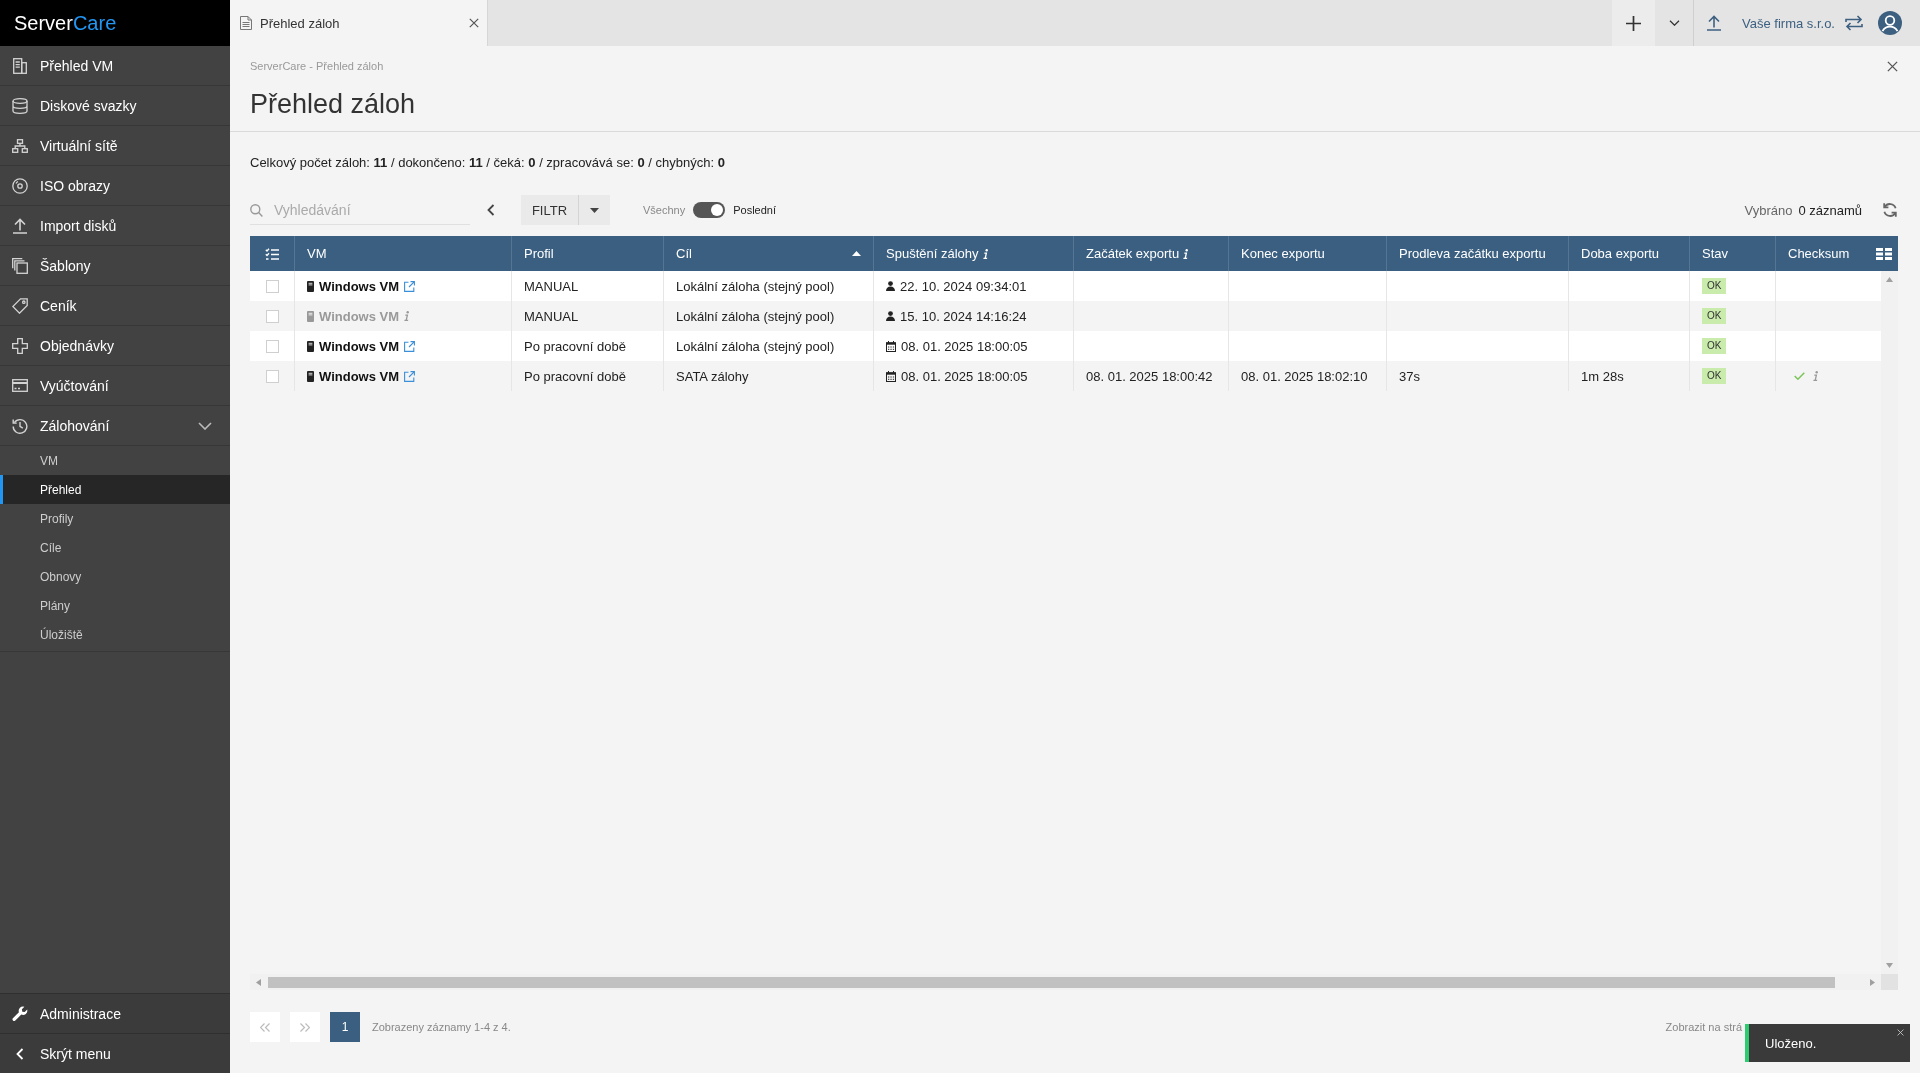 The image size is (1920, 1073). What do you see at coordinates (115, 186) in the screenshot?
I see `nav-item: ISO obrazy` at bounding box center [115, 186].